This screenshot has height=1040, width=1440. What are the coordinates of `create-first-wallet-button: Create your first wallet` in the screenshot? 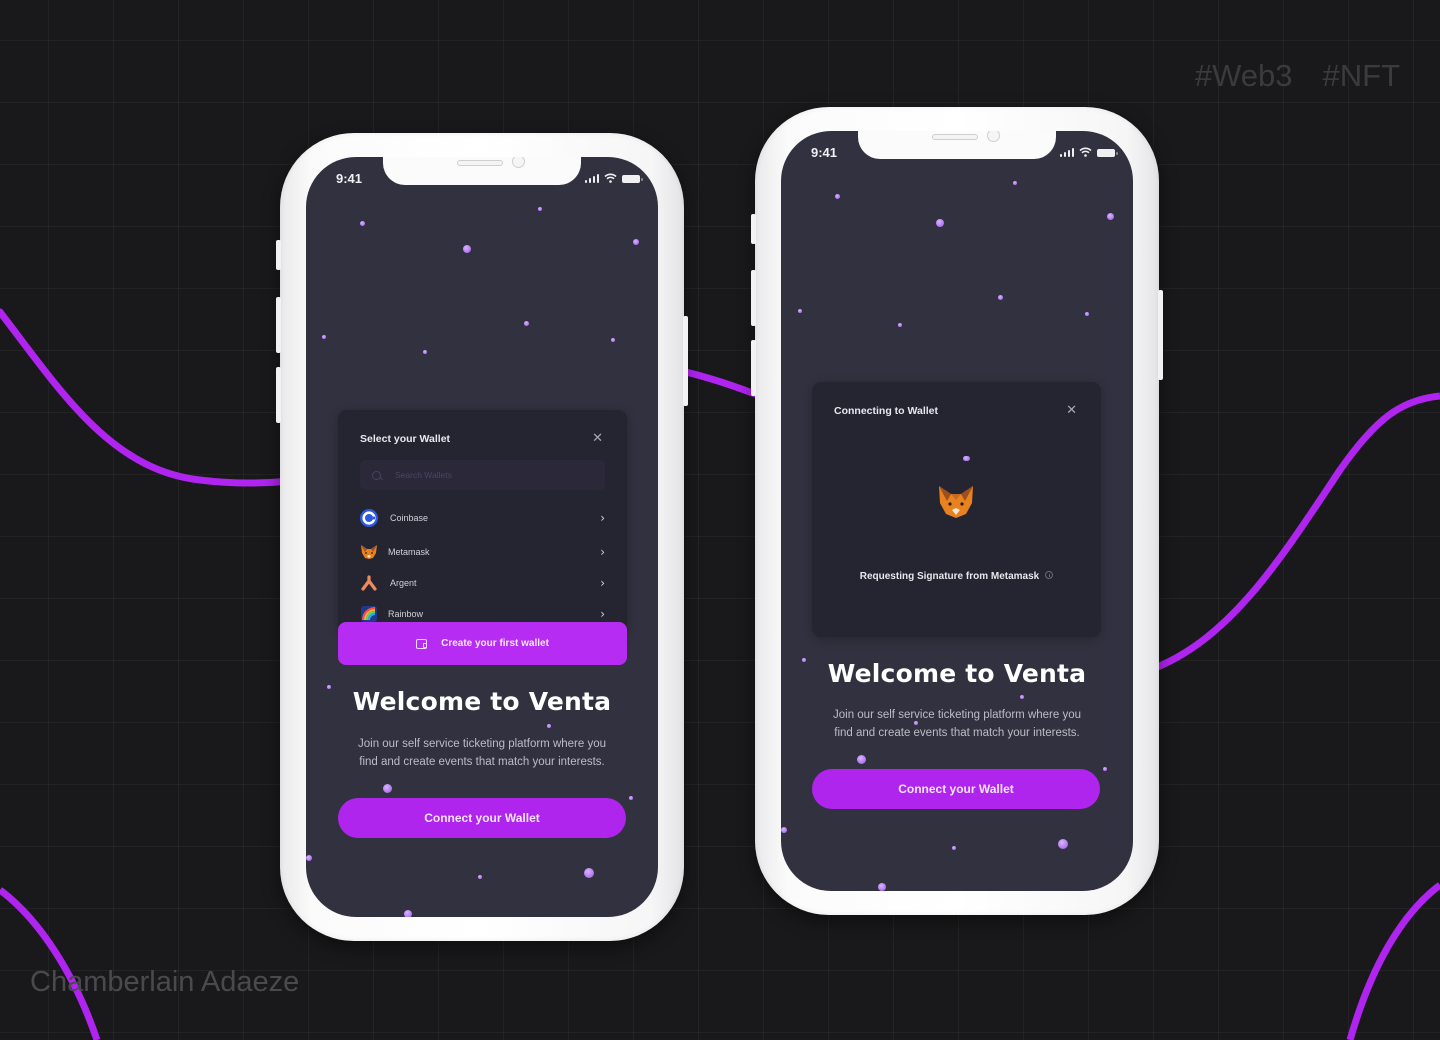 It's located at (482, 643).